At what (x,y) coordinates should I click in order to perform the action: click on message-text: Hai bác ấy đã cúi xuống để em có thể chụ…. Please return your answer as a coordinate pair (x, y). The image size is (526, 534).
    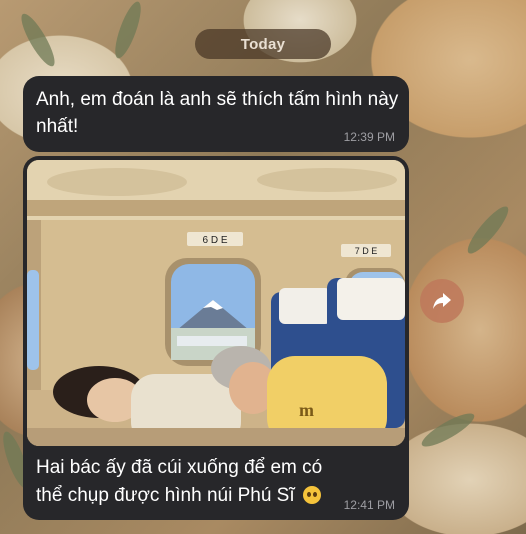
    Looking at the image, I should click on (186, 482).